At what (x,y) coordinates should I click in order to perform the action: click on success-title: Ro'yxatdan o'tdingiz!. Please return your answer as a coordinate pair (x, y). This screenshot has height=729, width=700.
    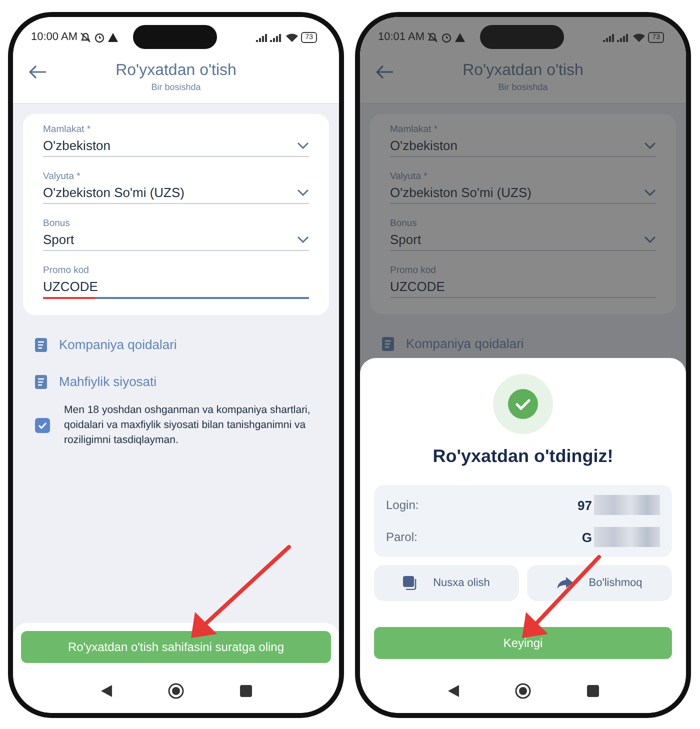
    Looking at the image, I should click on (523, 456).